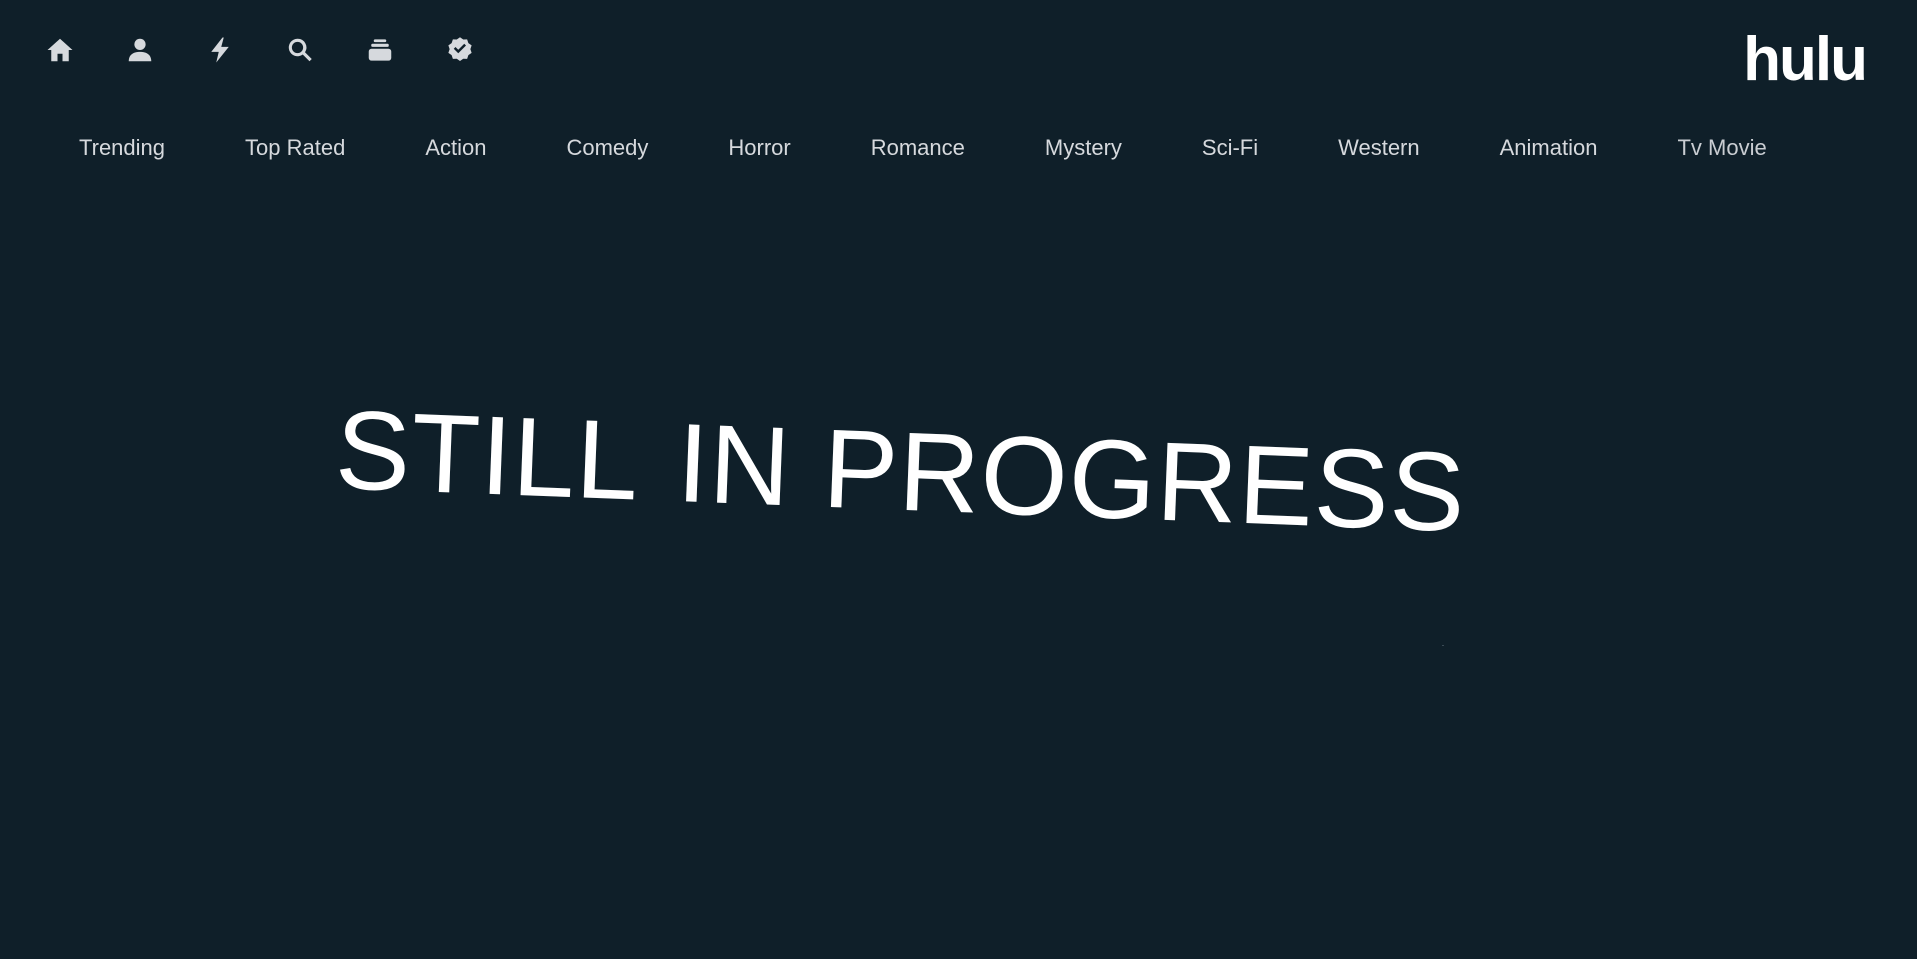  What do you see at coordinates (460, 50) in the screenshot?
I see `verified-icon` at bounding box center [460, 50].